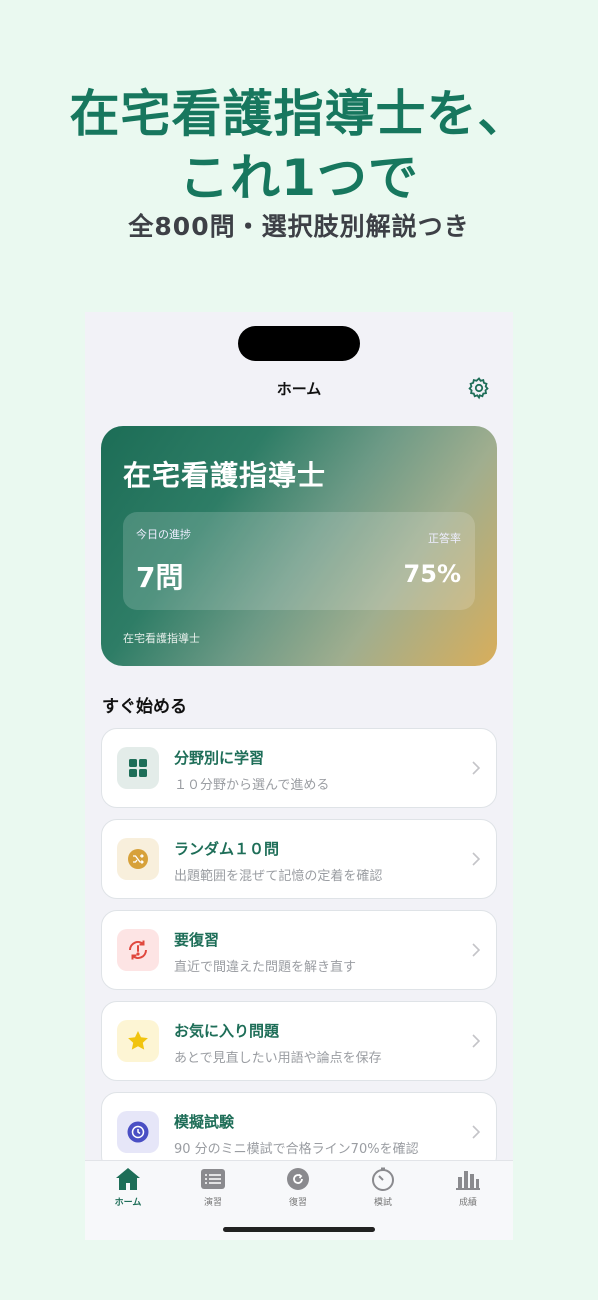 This screenshot has width=598, height=1300. Describe the element at coordinates (299, 768) in the screenshot. I see `menu-item-field-study: 分野別に学習 １０分野から選んで進める` at that location.